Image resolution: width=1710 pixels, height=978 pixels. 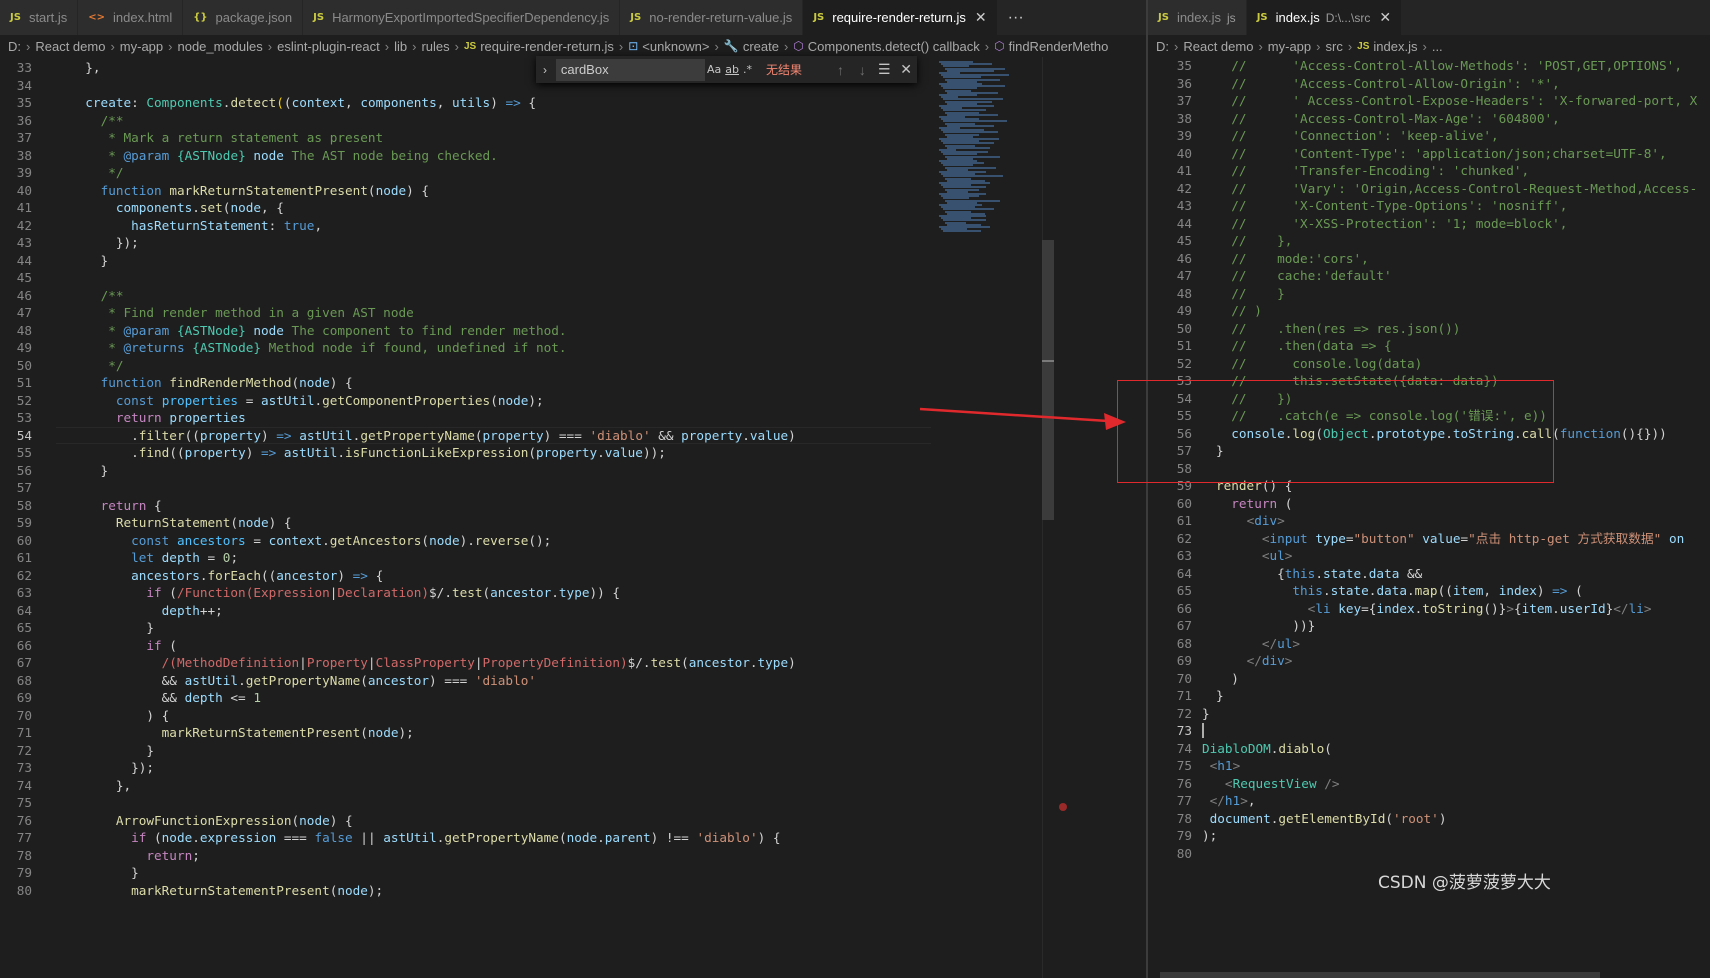 What do you see at coordinates (1380, 975) in the screenshot?
I see `right-horizontal-scrollbar` at bounding box center [1380, 975].